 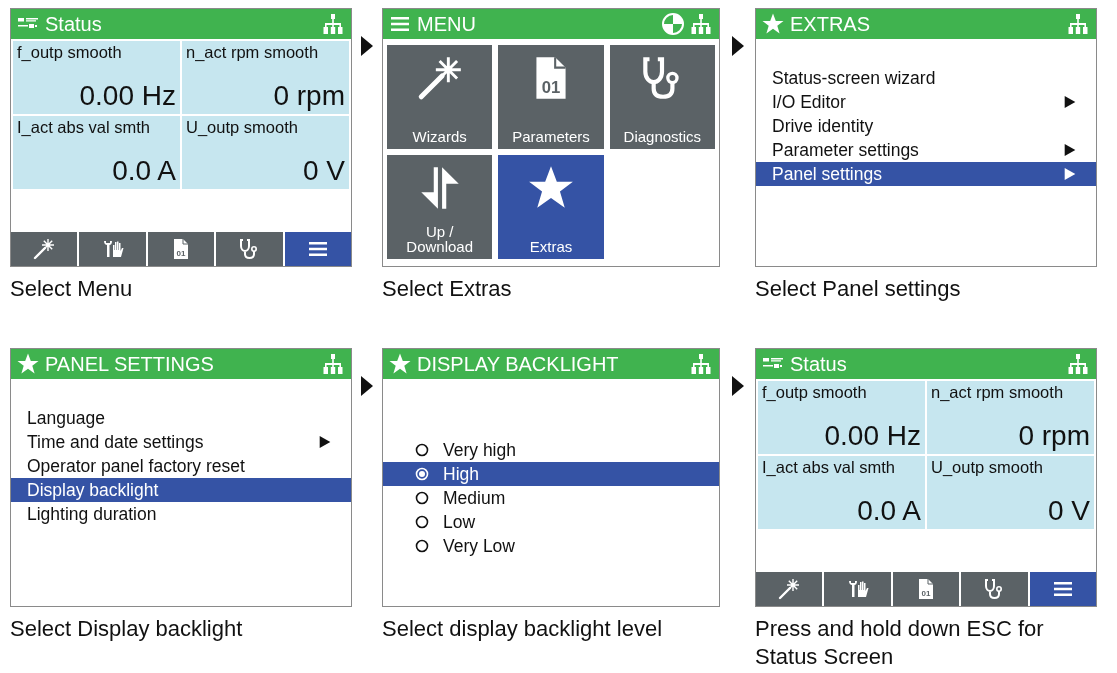 What do you see at coordinates (115, 442) in the screenshot?
I see `menu-item-label: Time and date settings` at bounding box center [115, 442].